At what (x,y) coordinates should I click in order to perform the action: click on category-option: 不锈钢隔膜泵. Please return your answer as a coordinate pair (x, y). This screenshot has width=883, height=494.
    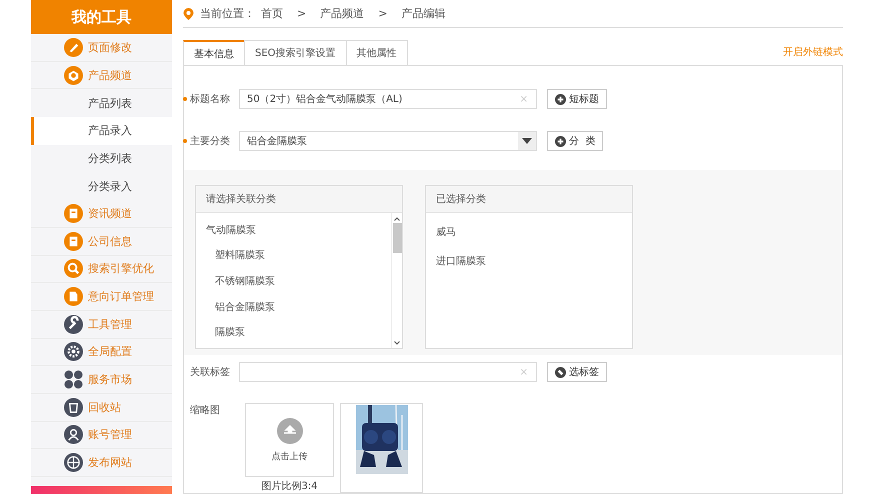
    Looking at the image, I should click on (293, 281).